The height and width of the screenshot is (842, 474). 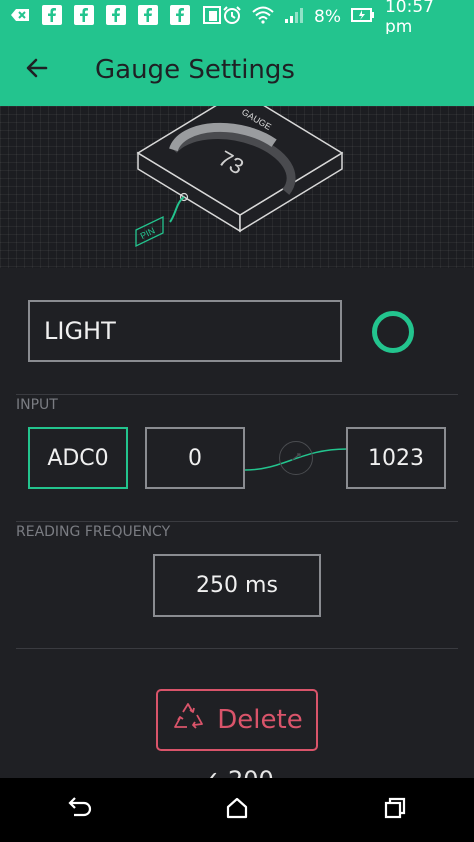 What do you see at coordinates (409, 18) in the screenshot?
I see `clock: 10:57 pm` at bounding box center [409, 18].